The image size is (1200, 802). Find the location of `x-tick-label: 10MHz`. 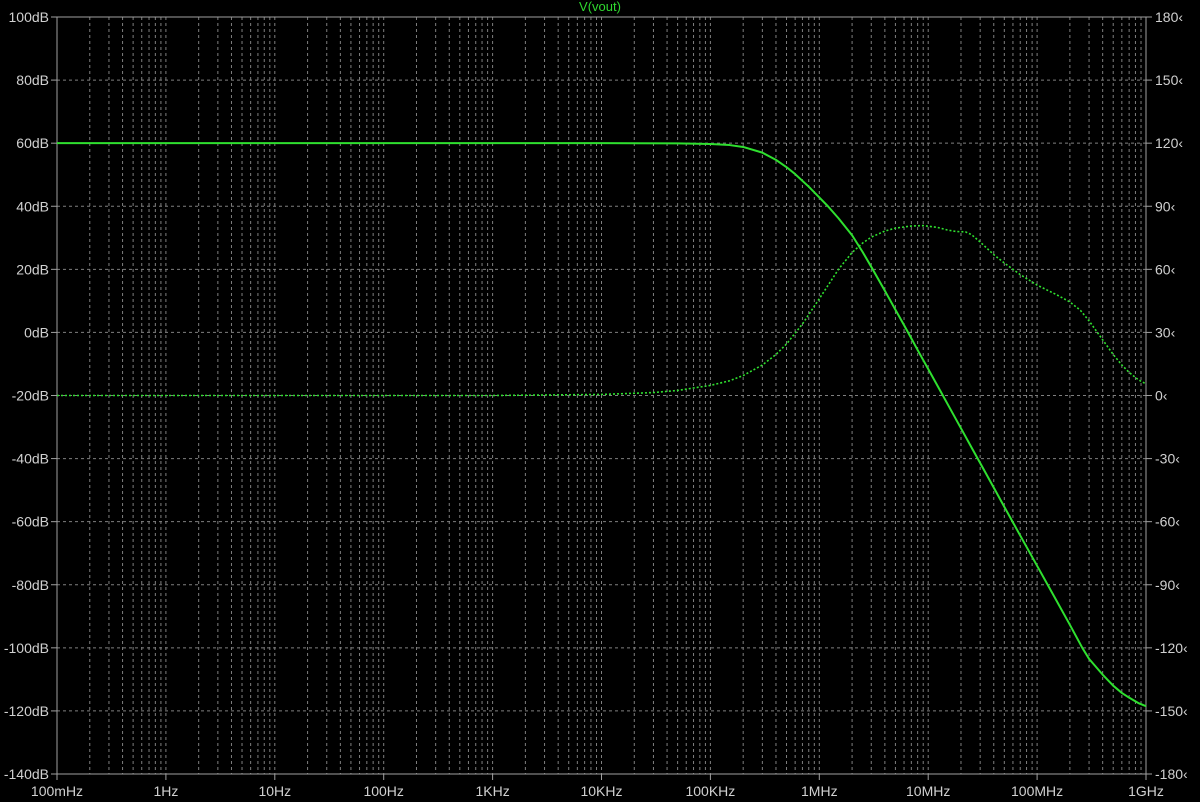

x-tick-label: 10MHz is located at coordinates (928, 791).